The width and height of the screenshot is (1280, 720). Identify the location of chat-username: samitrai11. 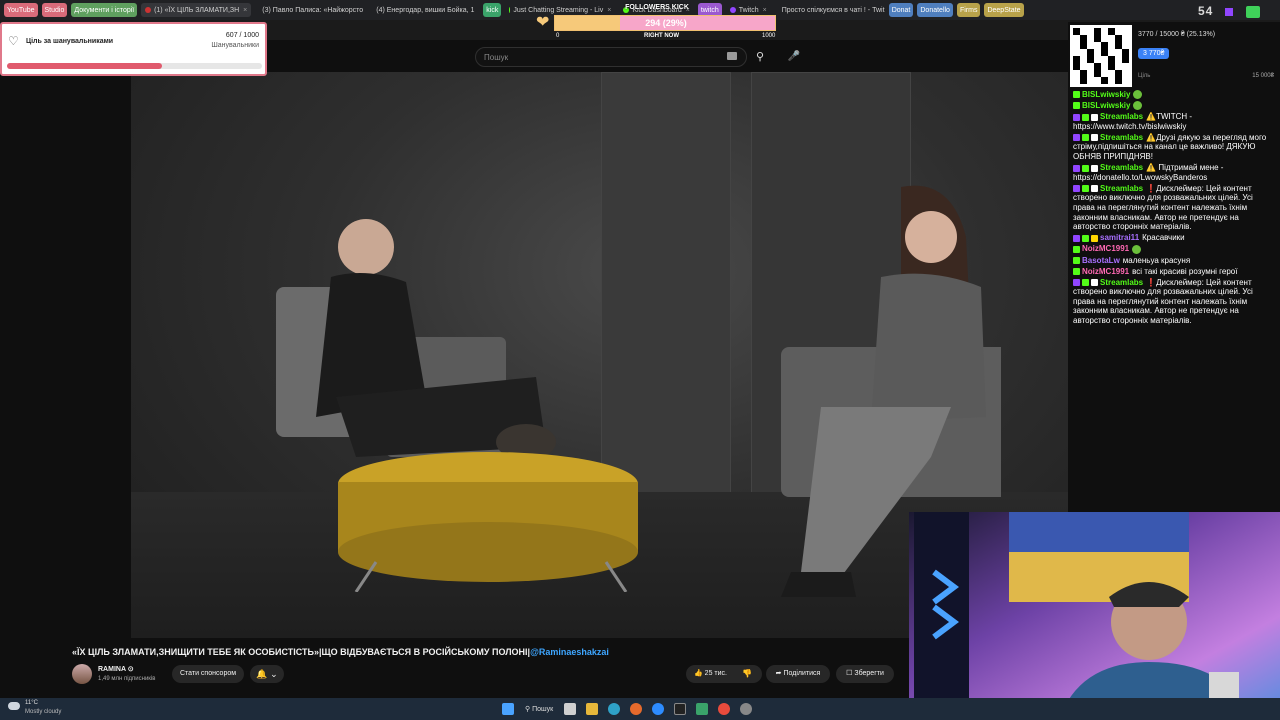
(1120, 238).